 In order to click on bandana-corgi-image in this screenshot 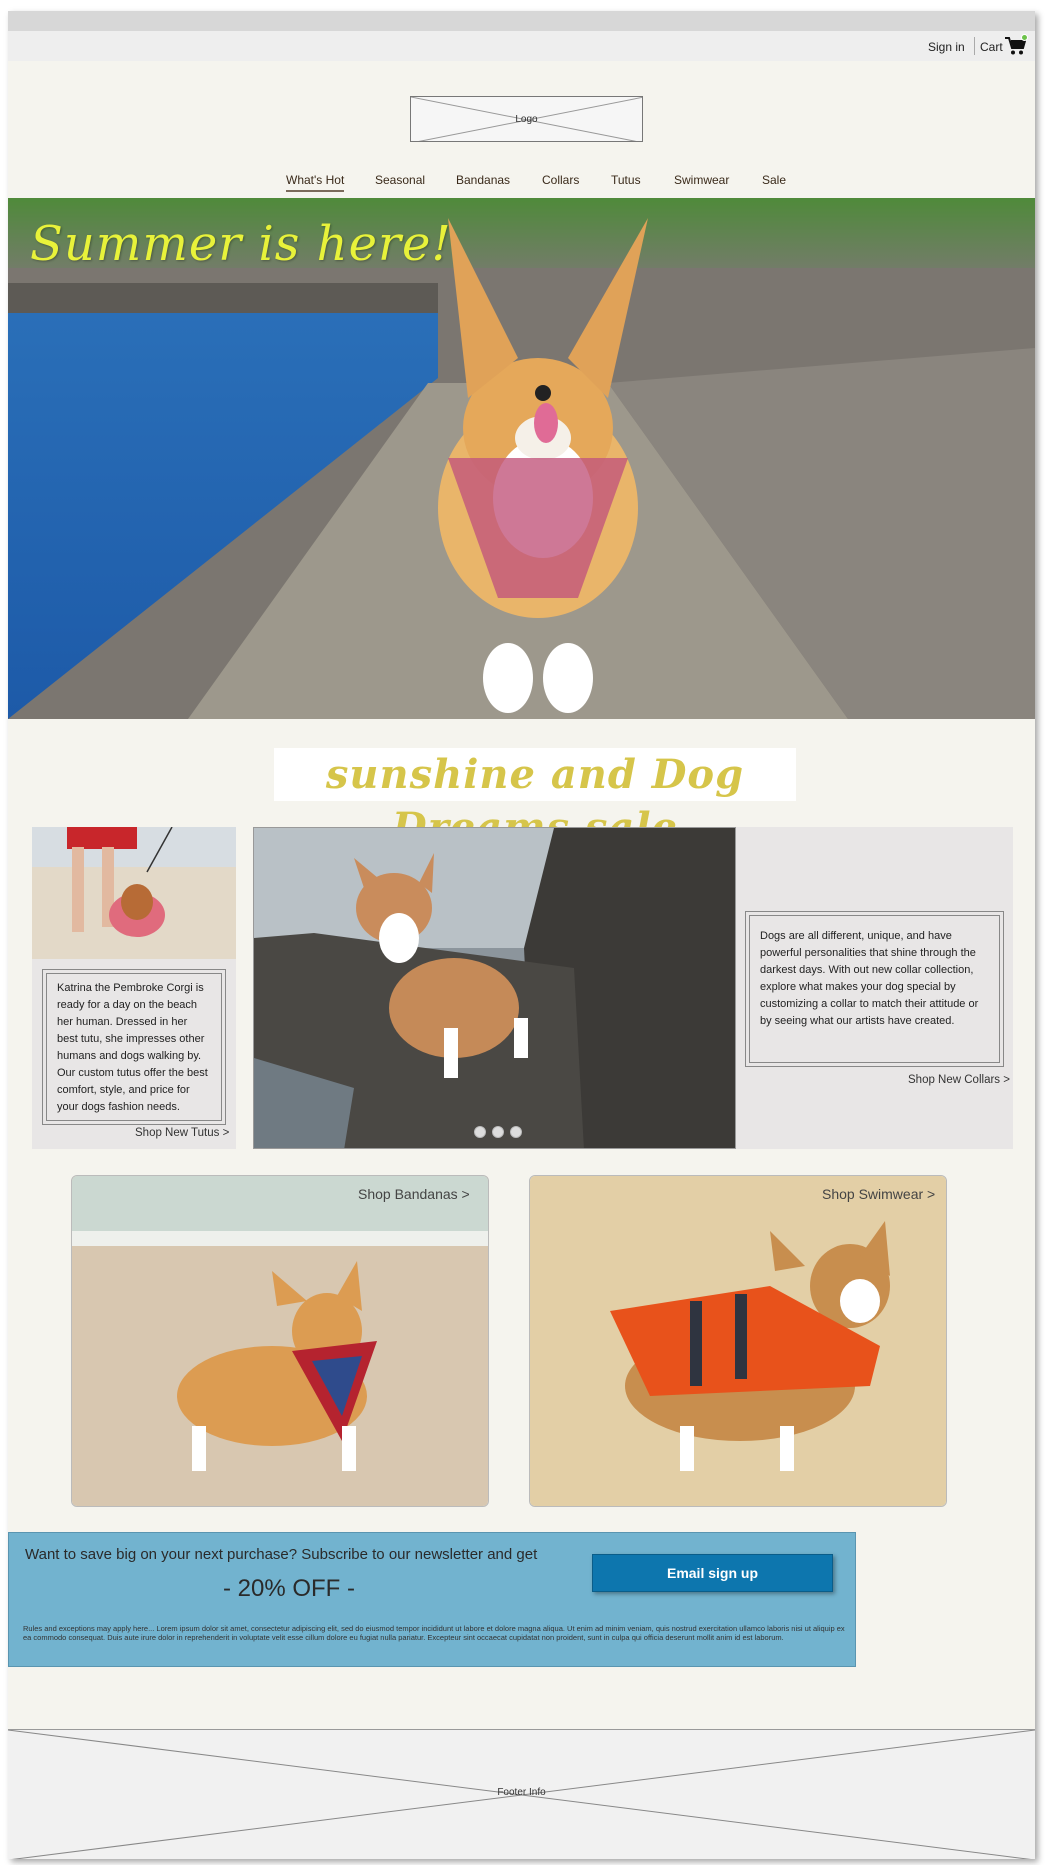, I will do `click(280, 1341)`.